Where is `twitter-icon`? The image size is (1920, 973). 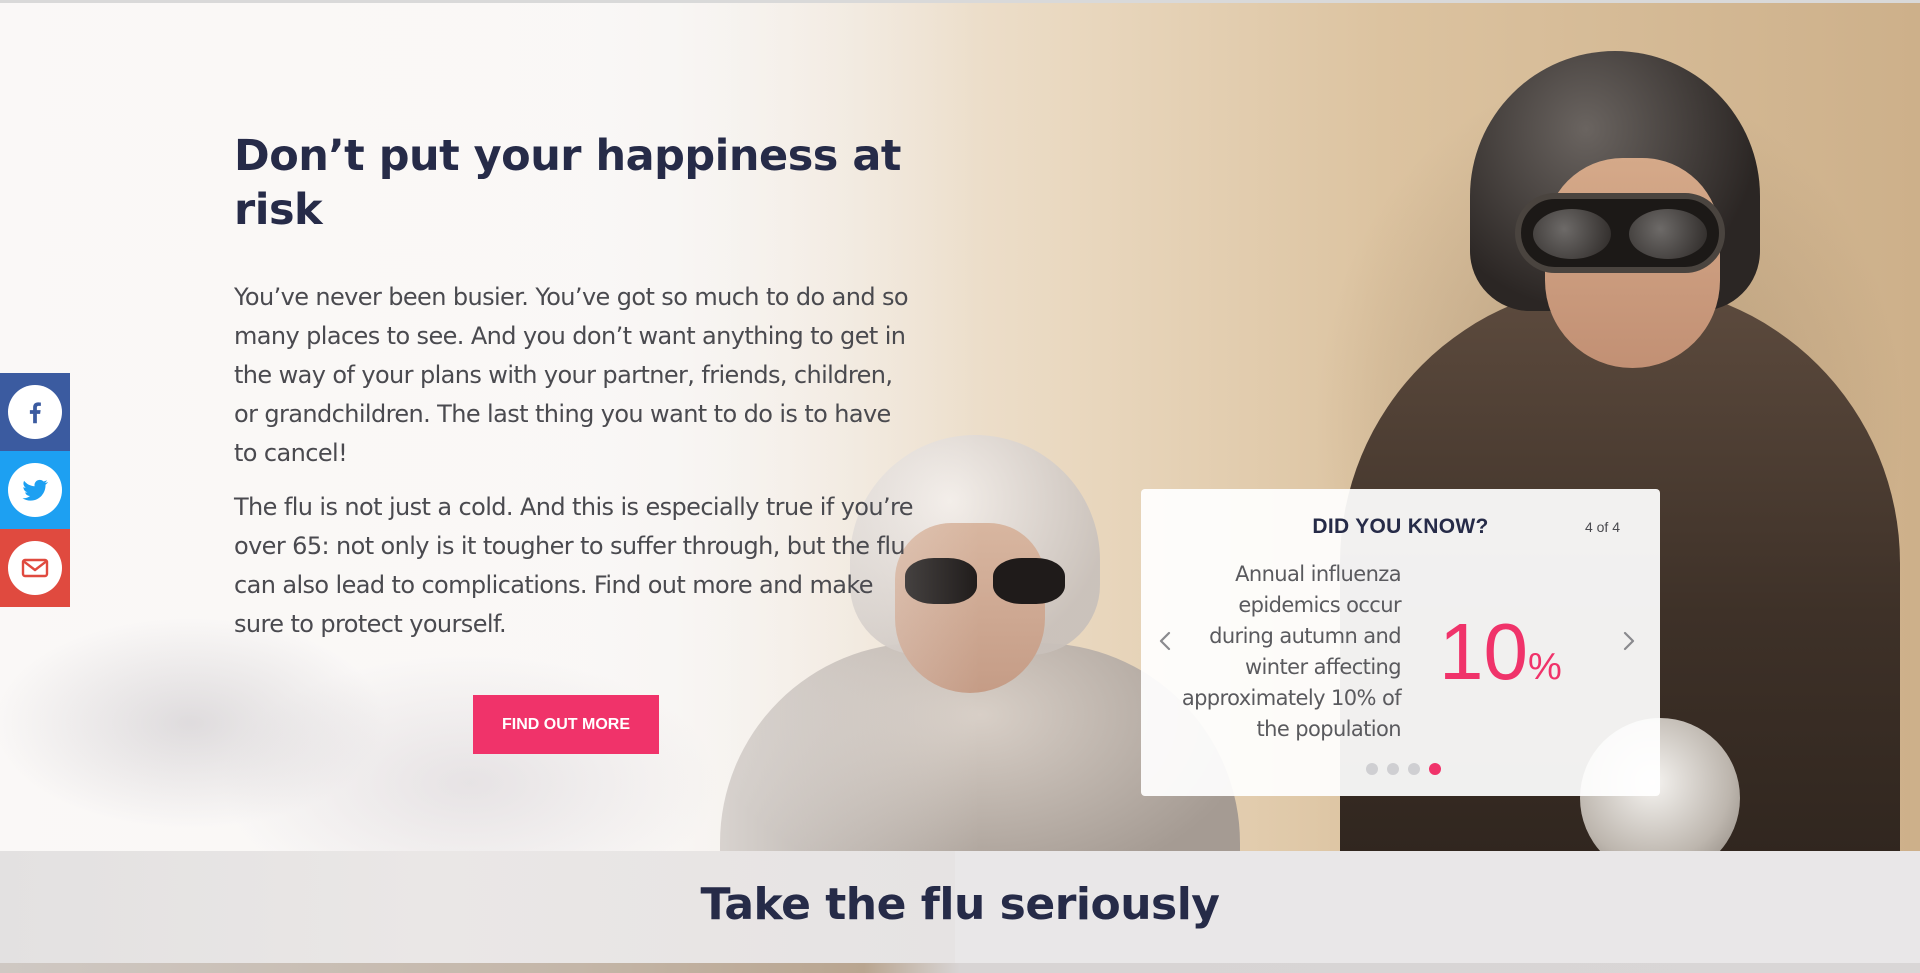 twitter-icon is located at coordinates (35, 490).